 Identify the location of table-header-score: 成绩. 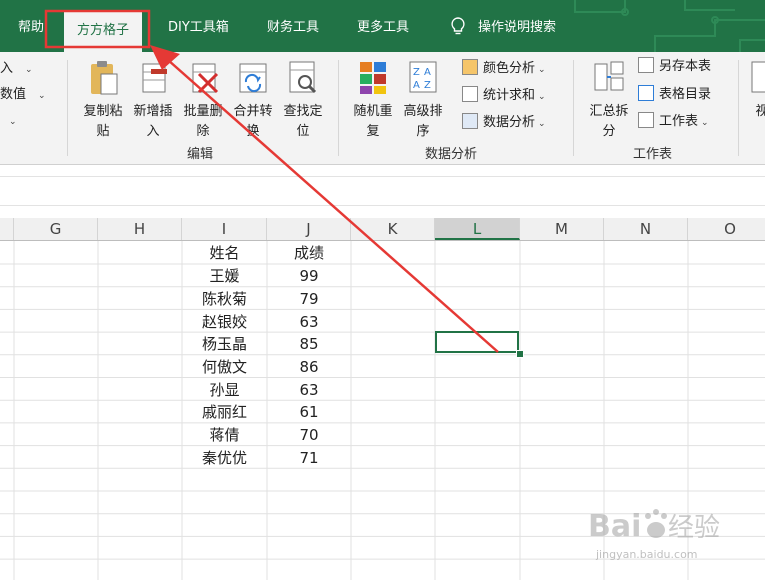
(309, 253).